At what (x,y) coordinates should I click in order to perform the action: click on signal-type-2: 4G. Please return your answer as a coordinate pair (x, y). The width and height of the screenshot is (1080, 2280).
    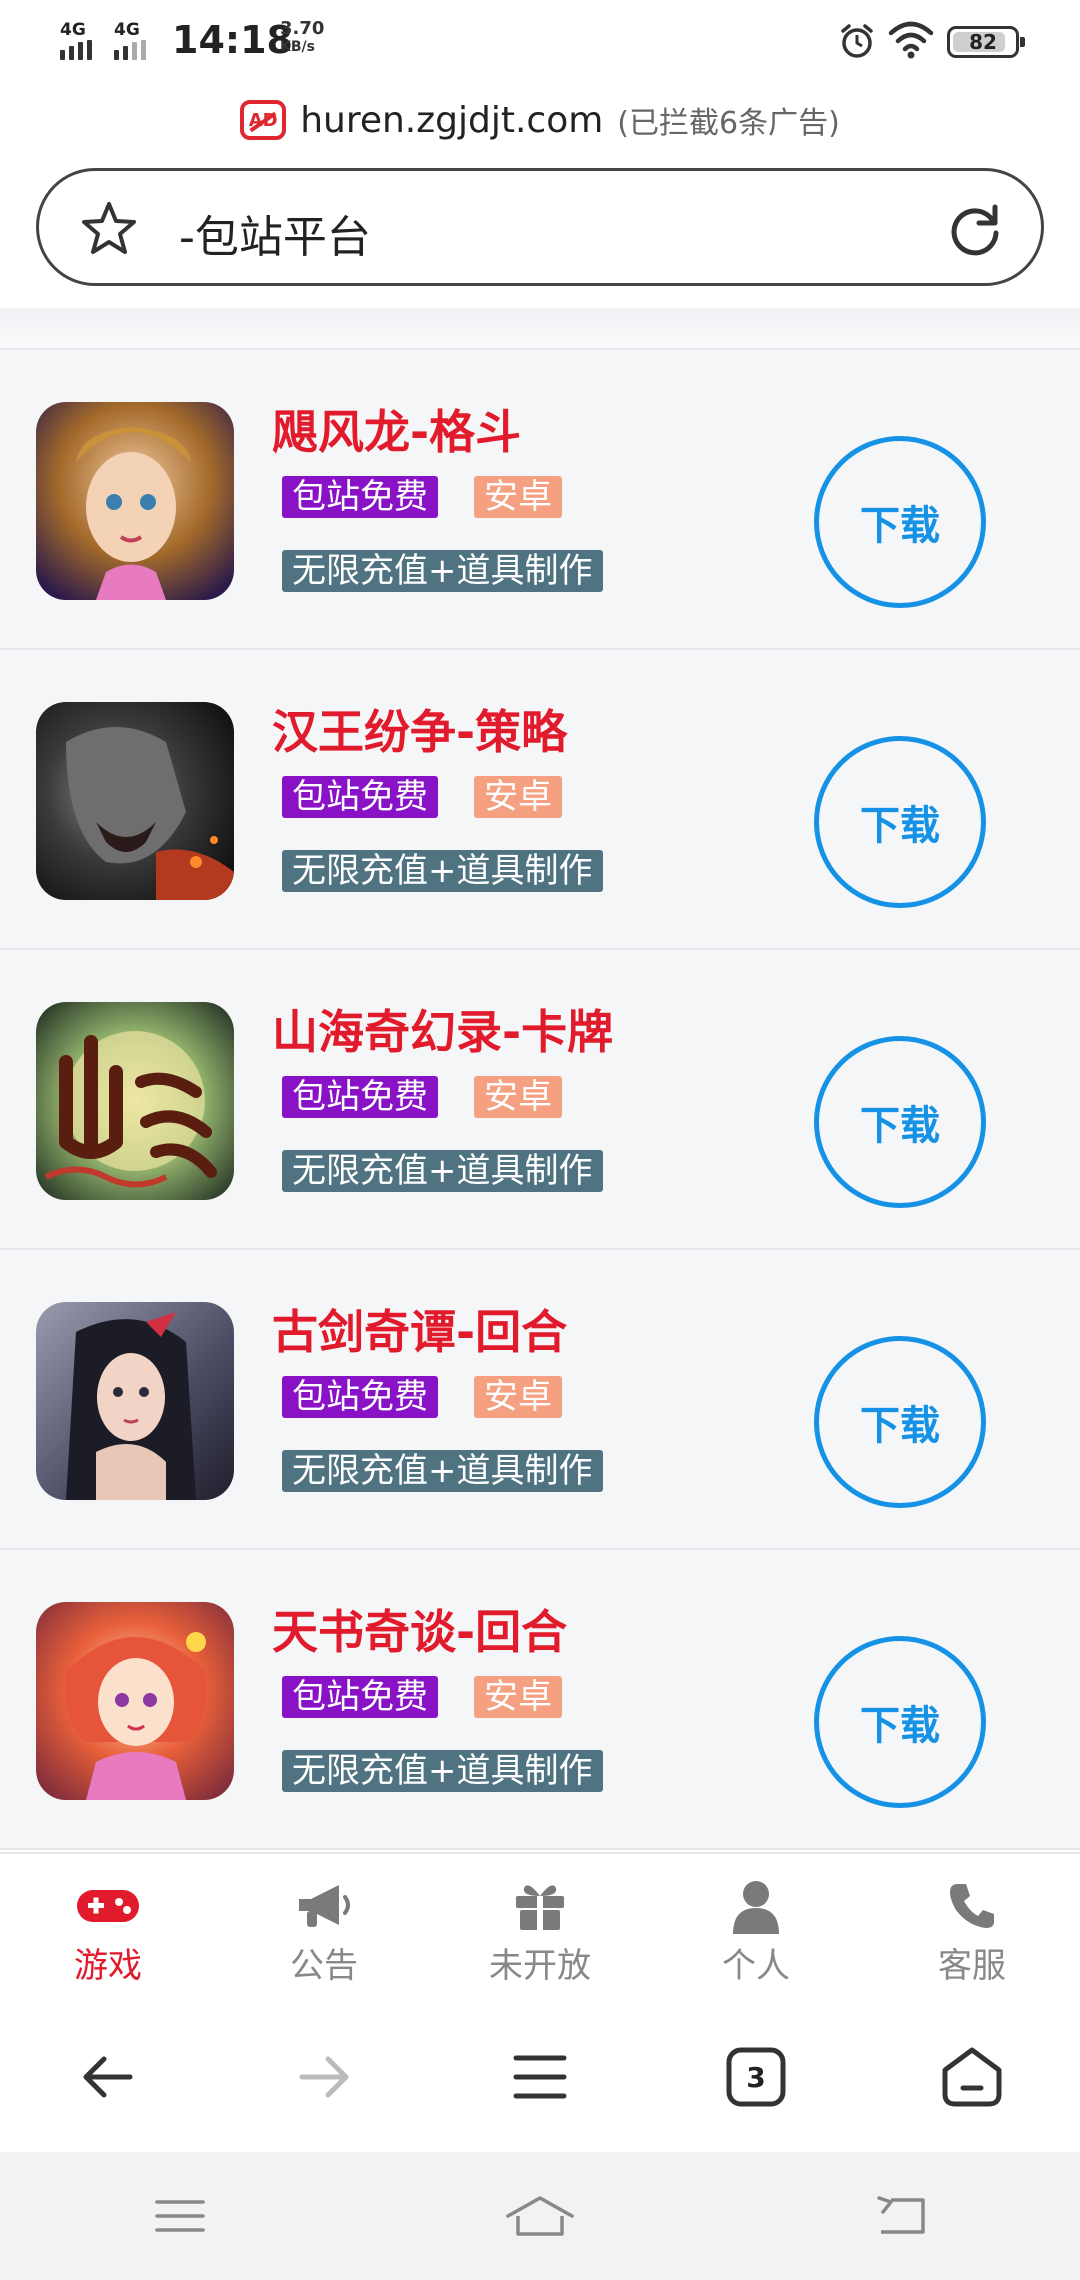
    Looking at the image, I should click on (127, 30).